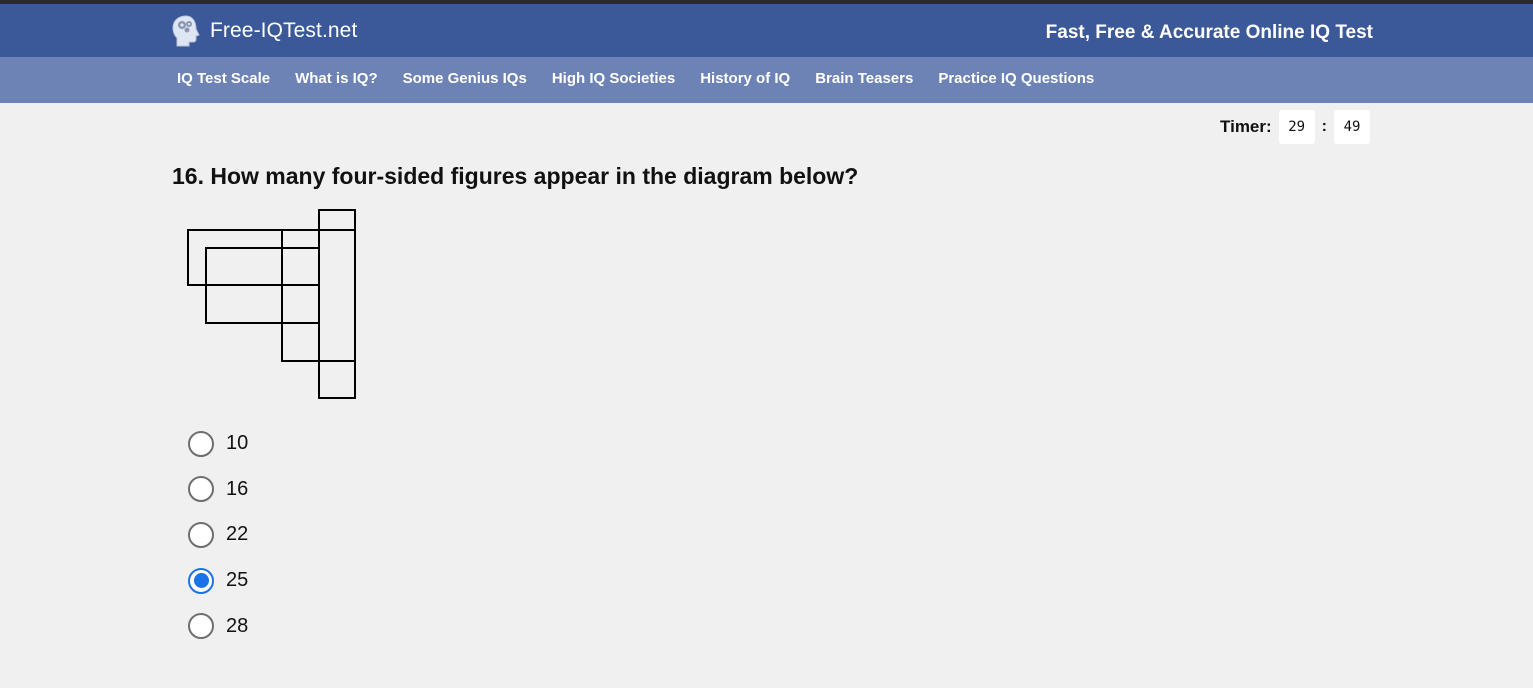  Describe the element at coordinates (1209, 32) in the screenshot. I see `site-tagline: Fast, Free & Accurate Online IQ Test` at that location.